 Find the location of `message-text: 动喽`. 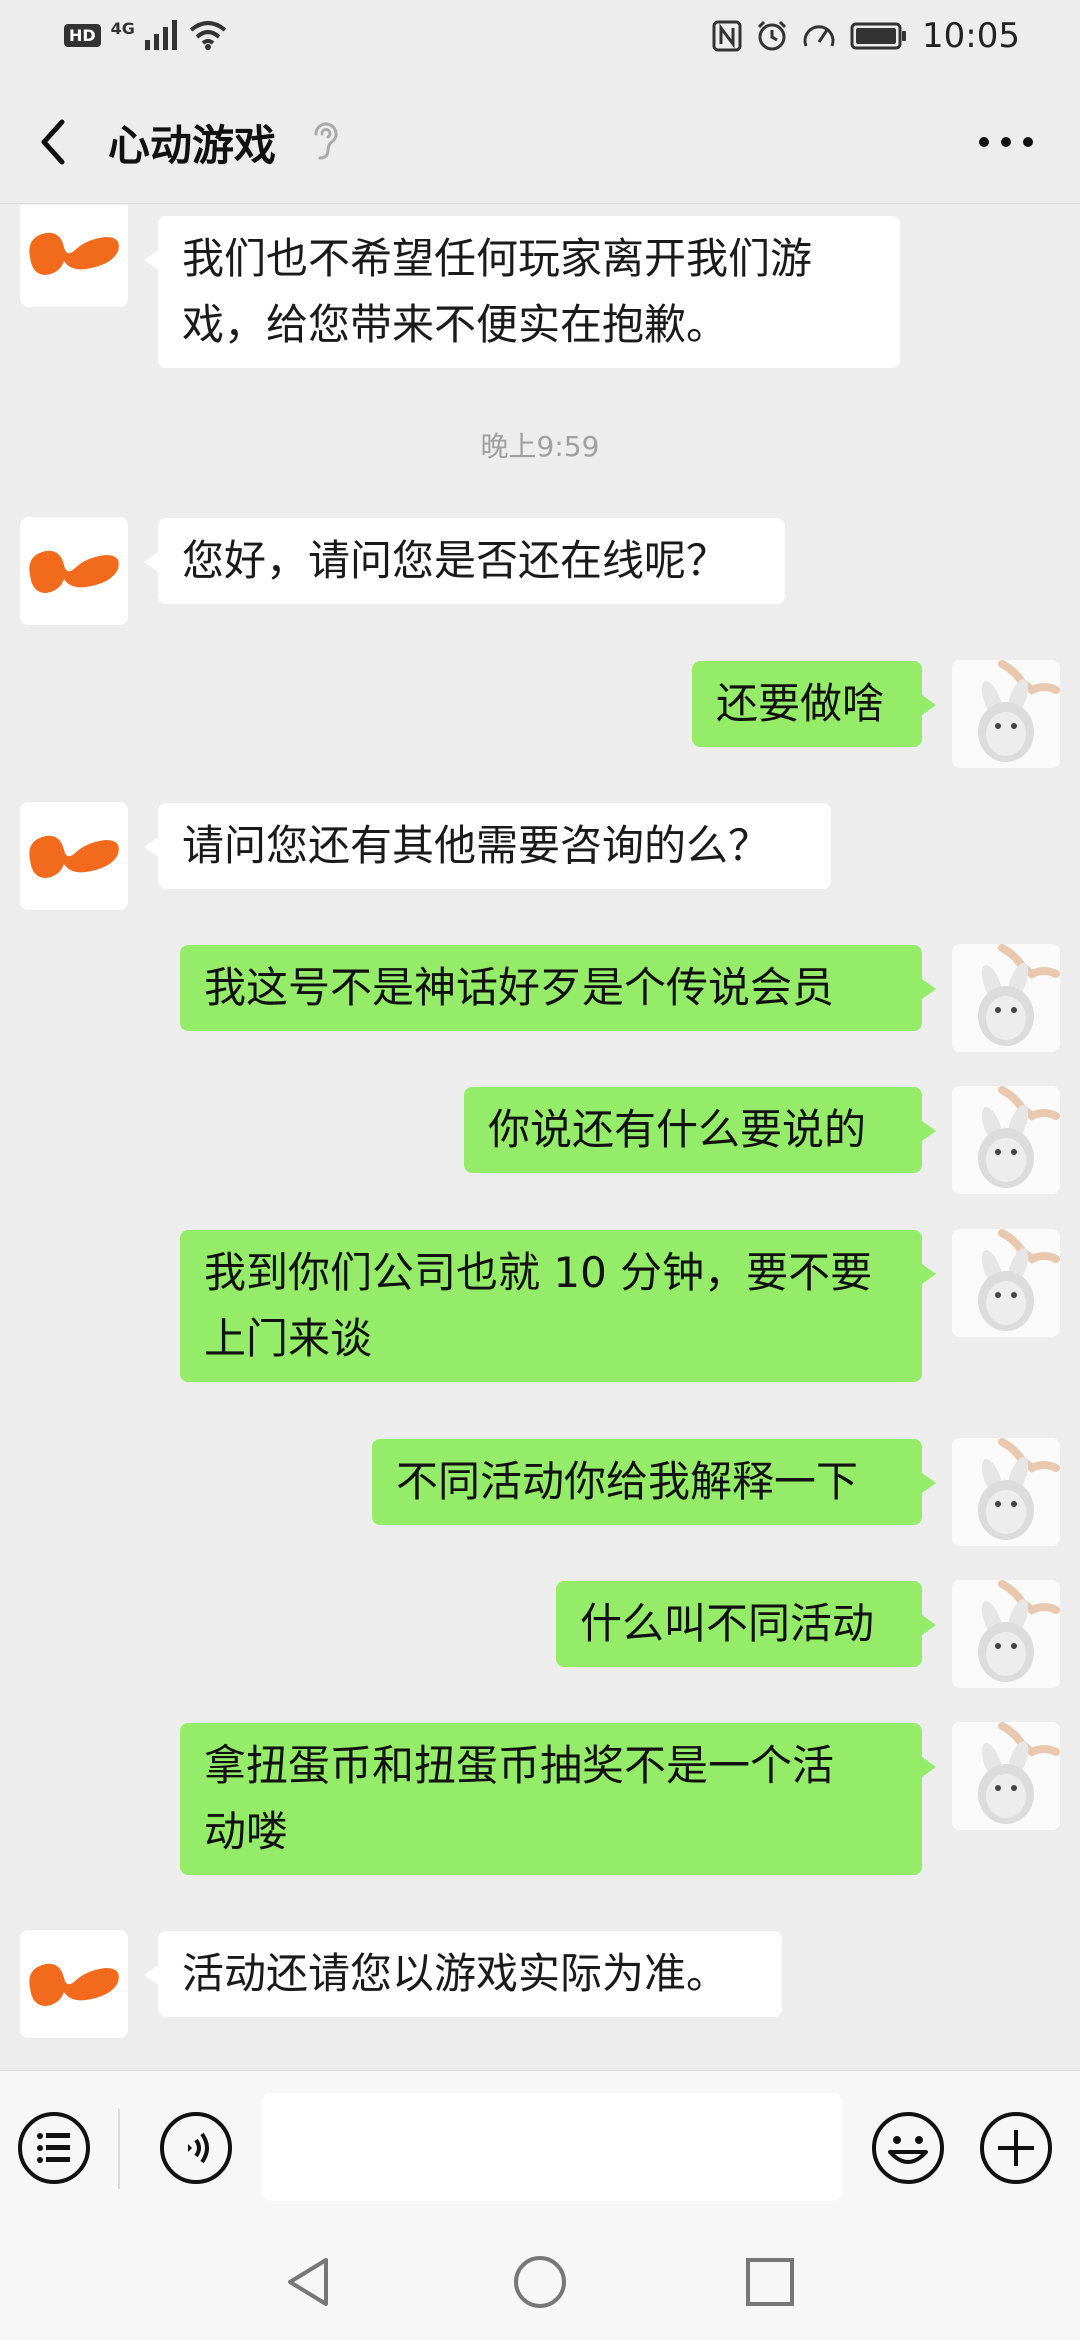

message-text: 动喽 is located at coordinates (246, 1831).